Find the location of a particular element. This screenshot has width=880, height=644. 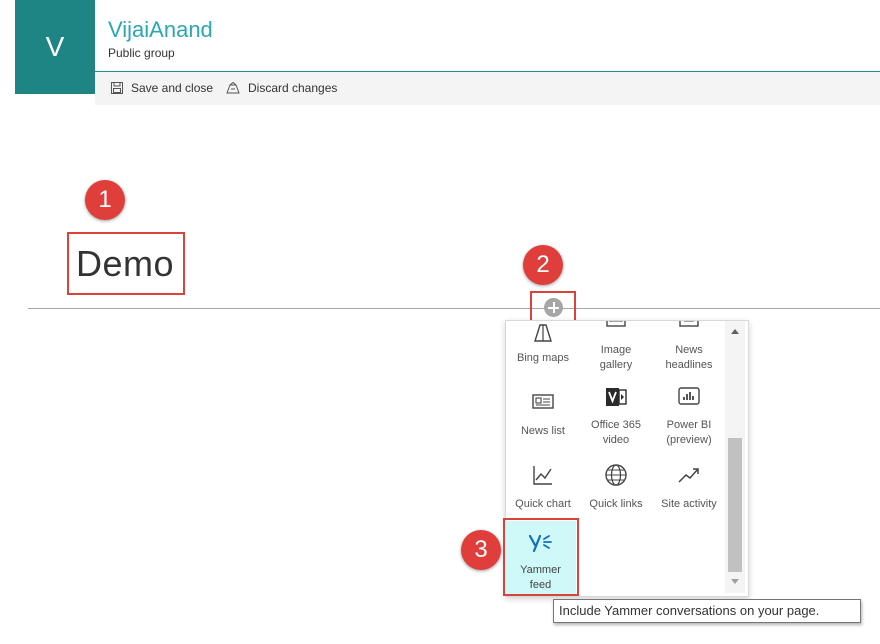

page-title-box: Demo is located at coordinates (126, 263).